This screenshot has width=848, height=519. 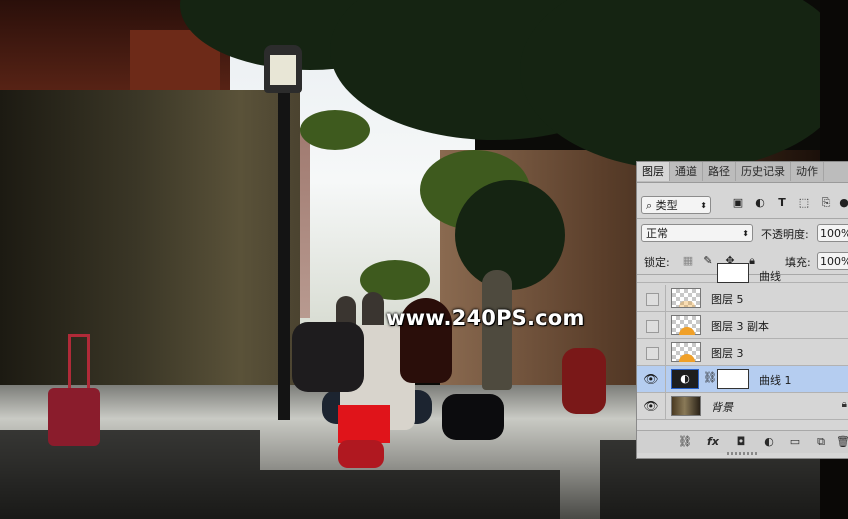 What do you see at coordinates (785, 234) in the screenshot?
I see `opacity-label: 不透明度:` at bounding box center [785, 234].